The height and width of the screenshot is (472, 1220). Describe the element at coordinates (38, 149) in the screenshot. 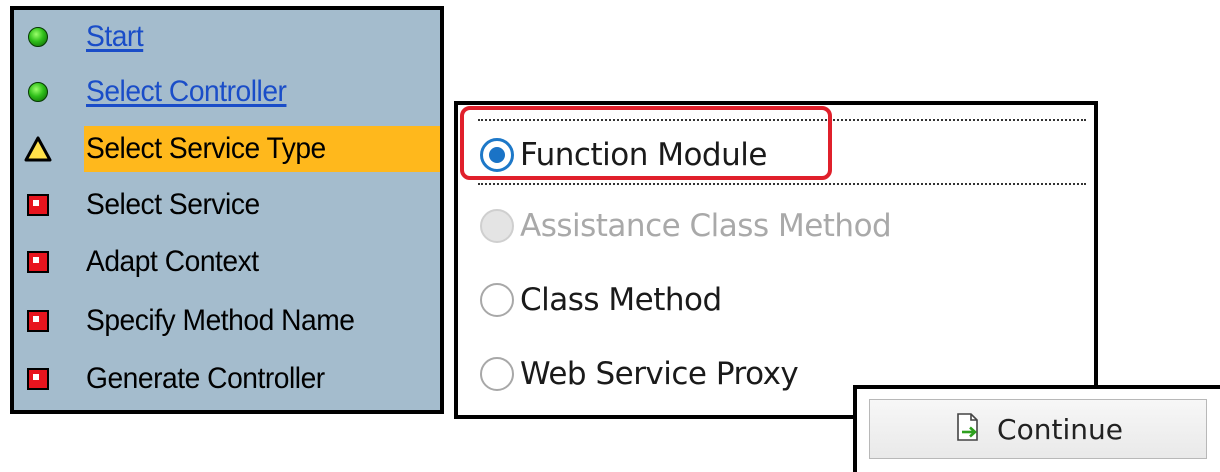

I see `warning-triangle-icon` at that location.